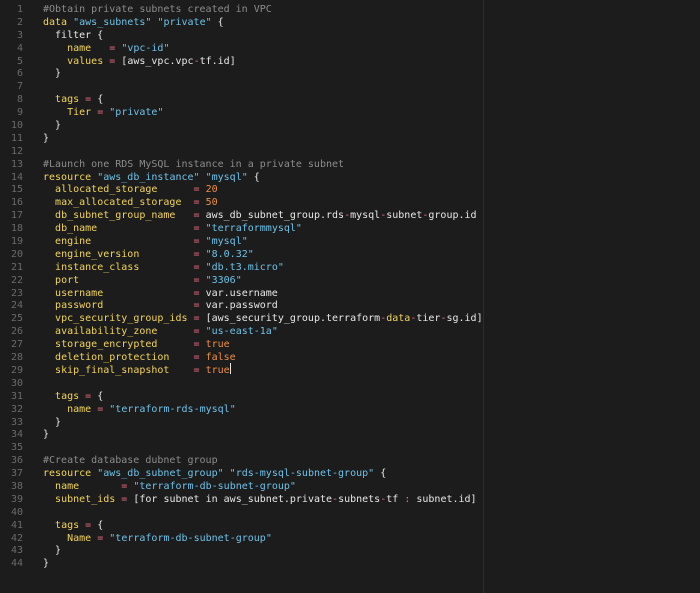 The width and height of the screenshot is (700, 593). What do you see at coordinates (16, 126) in the screenshot?
I see `line-number: 10` at bounding box center [16, 126].